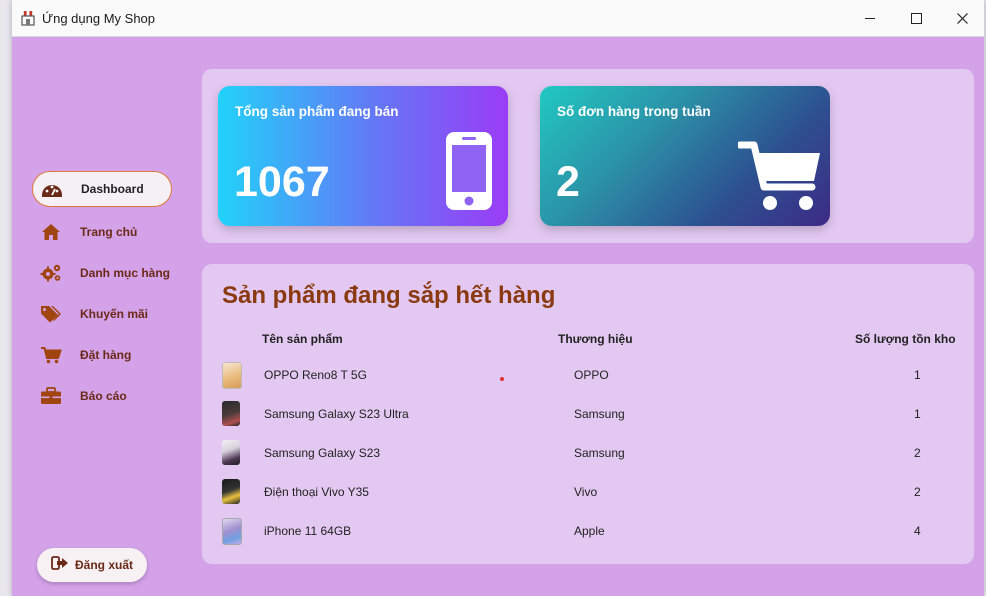 This screenshot has width=986, height=596. I want to click on shop-icon, so click(28, 18).